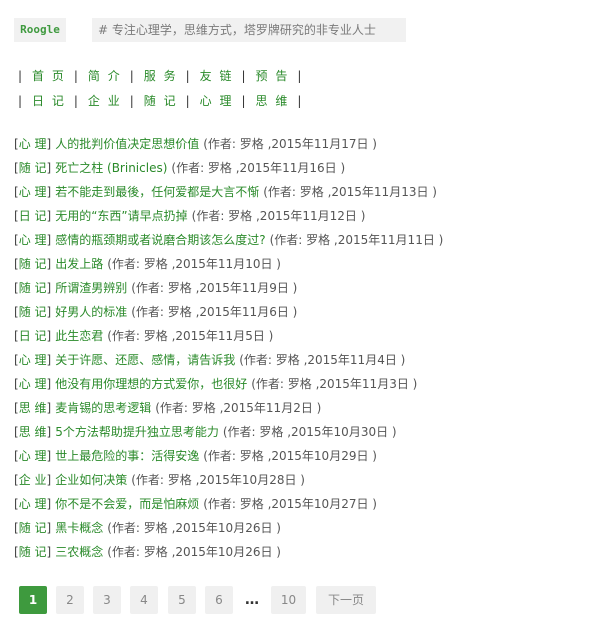 The height and width of the screenshot is (630, 591). What do you see at coordinates (194, 528) in the screenshot?
I see `post-meta: (作者: 罗格 ,2015年10月26日 )` at bounding box center [194, 528].